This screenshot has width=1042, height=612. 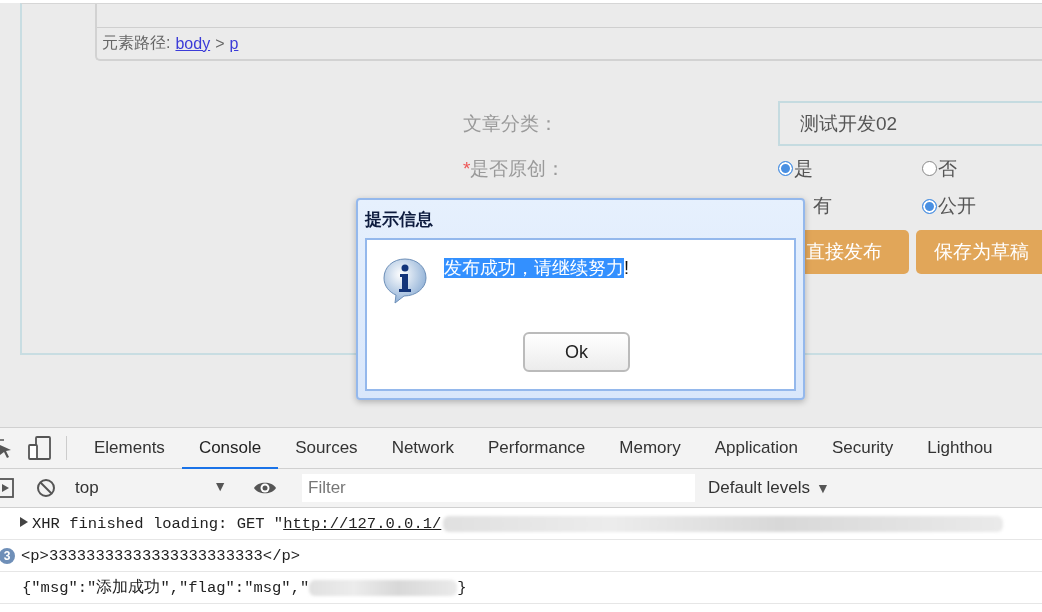 What do you see at coordinates (422, 448) in the screenshot?
I see `devtools-tab: Network` at bounding box center [422, 448].